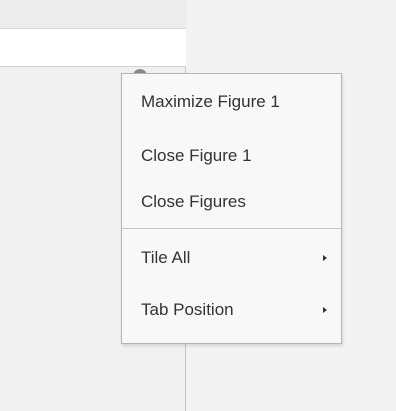 Image resolution: width=396 pixels, height=411 pixels. What do you see at coordinates (231, 228) in the screenshot?
I see `menu-separator` at bounding box center [231, 228].